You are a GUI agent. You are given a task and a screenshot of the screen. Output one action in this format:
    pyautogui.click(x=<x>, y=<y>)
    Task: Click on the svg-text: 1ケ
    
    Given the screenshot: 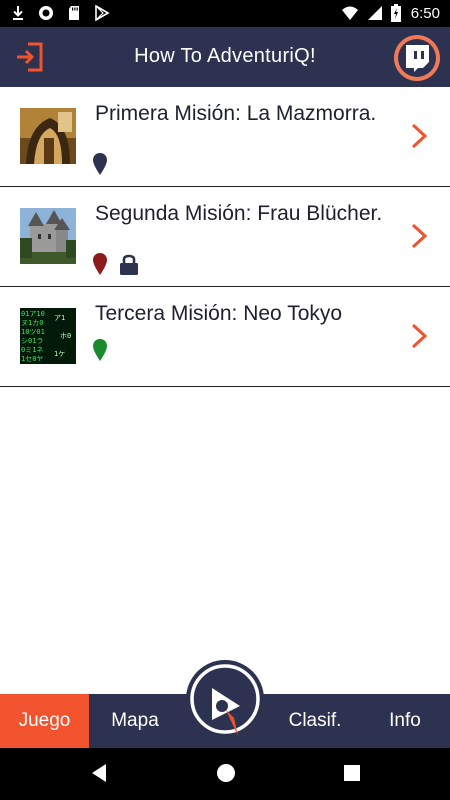 What is the action you would take?
    pyautogui.click(x=59, y=354)
    